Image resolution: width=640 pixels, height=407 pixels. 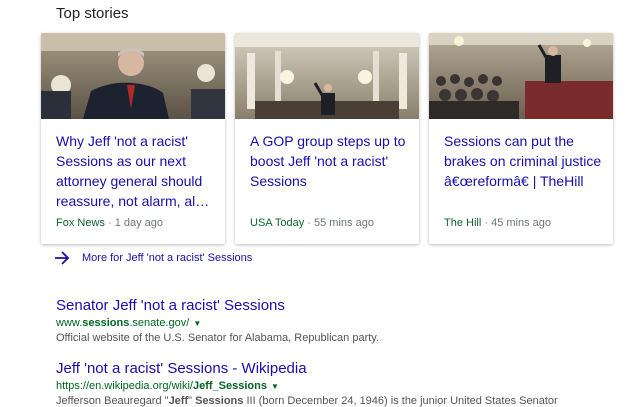 I want to click on news-card-1-meta: Fox News · 1 day ago, so click(x=109, y=223).